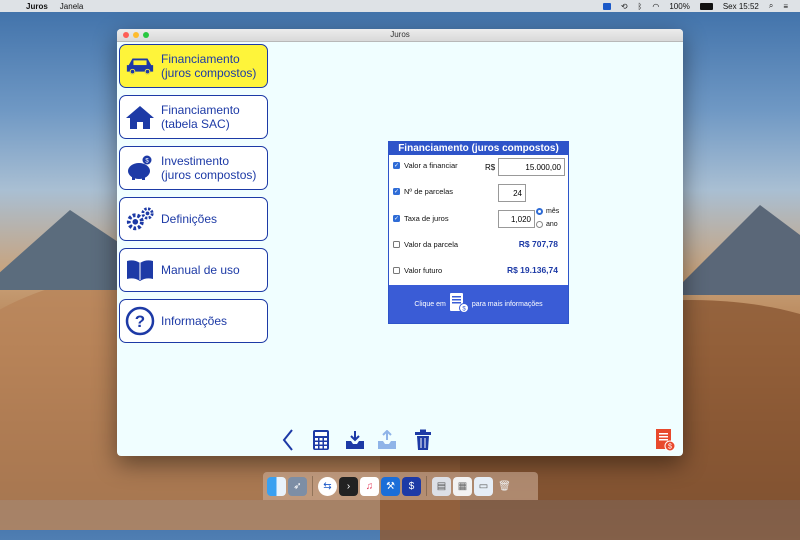  Describe the element at coordinates (200, 117) in the screenshot. I see `sidebar-item-label: Financiamento (tabela SAC)` at that location.